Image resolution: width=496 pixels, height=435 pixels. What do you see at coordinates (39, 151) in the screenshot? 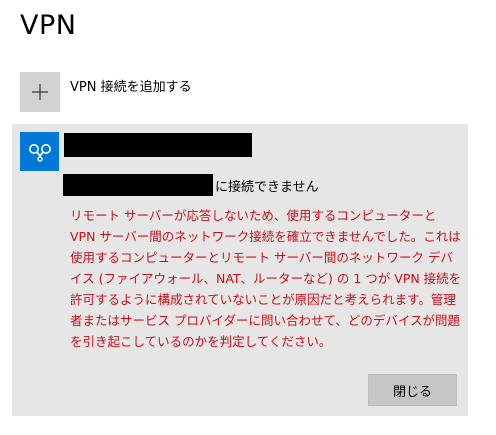
I see `vpn-link-icon` at bounding box center [39, 151].